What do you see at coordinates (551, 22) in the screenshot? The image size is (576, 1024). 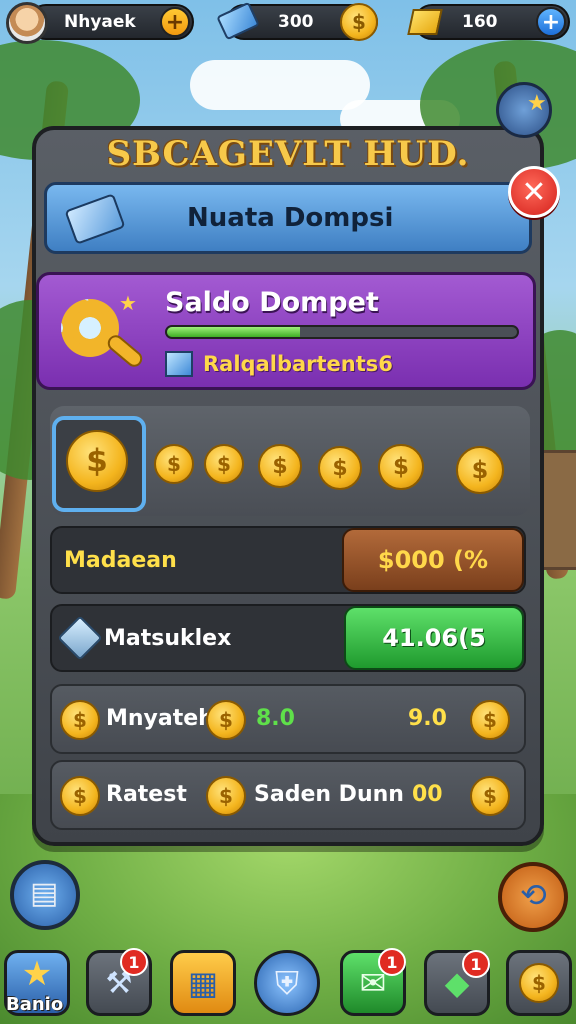 I see `add-gold-button: +` at bounding box center [551, 22].